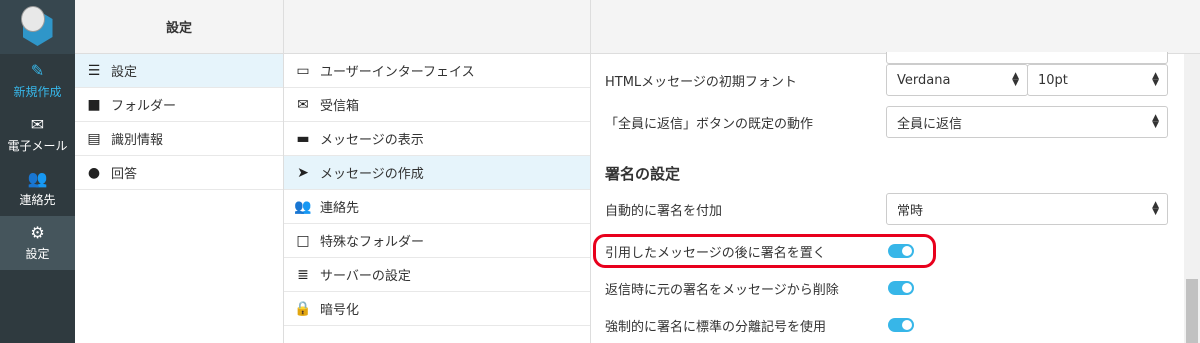  Describe the element at coordinates (397, 72) in the screenshot. I see `pref-item-label: ユーザーインターフェイス` at that location.